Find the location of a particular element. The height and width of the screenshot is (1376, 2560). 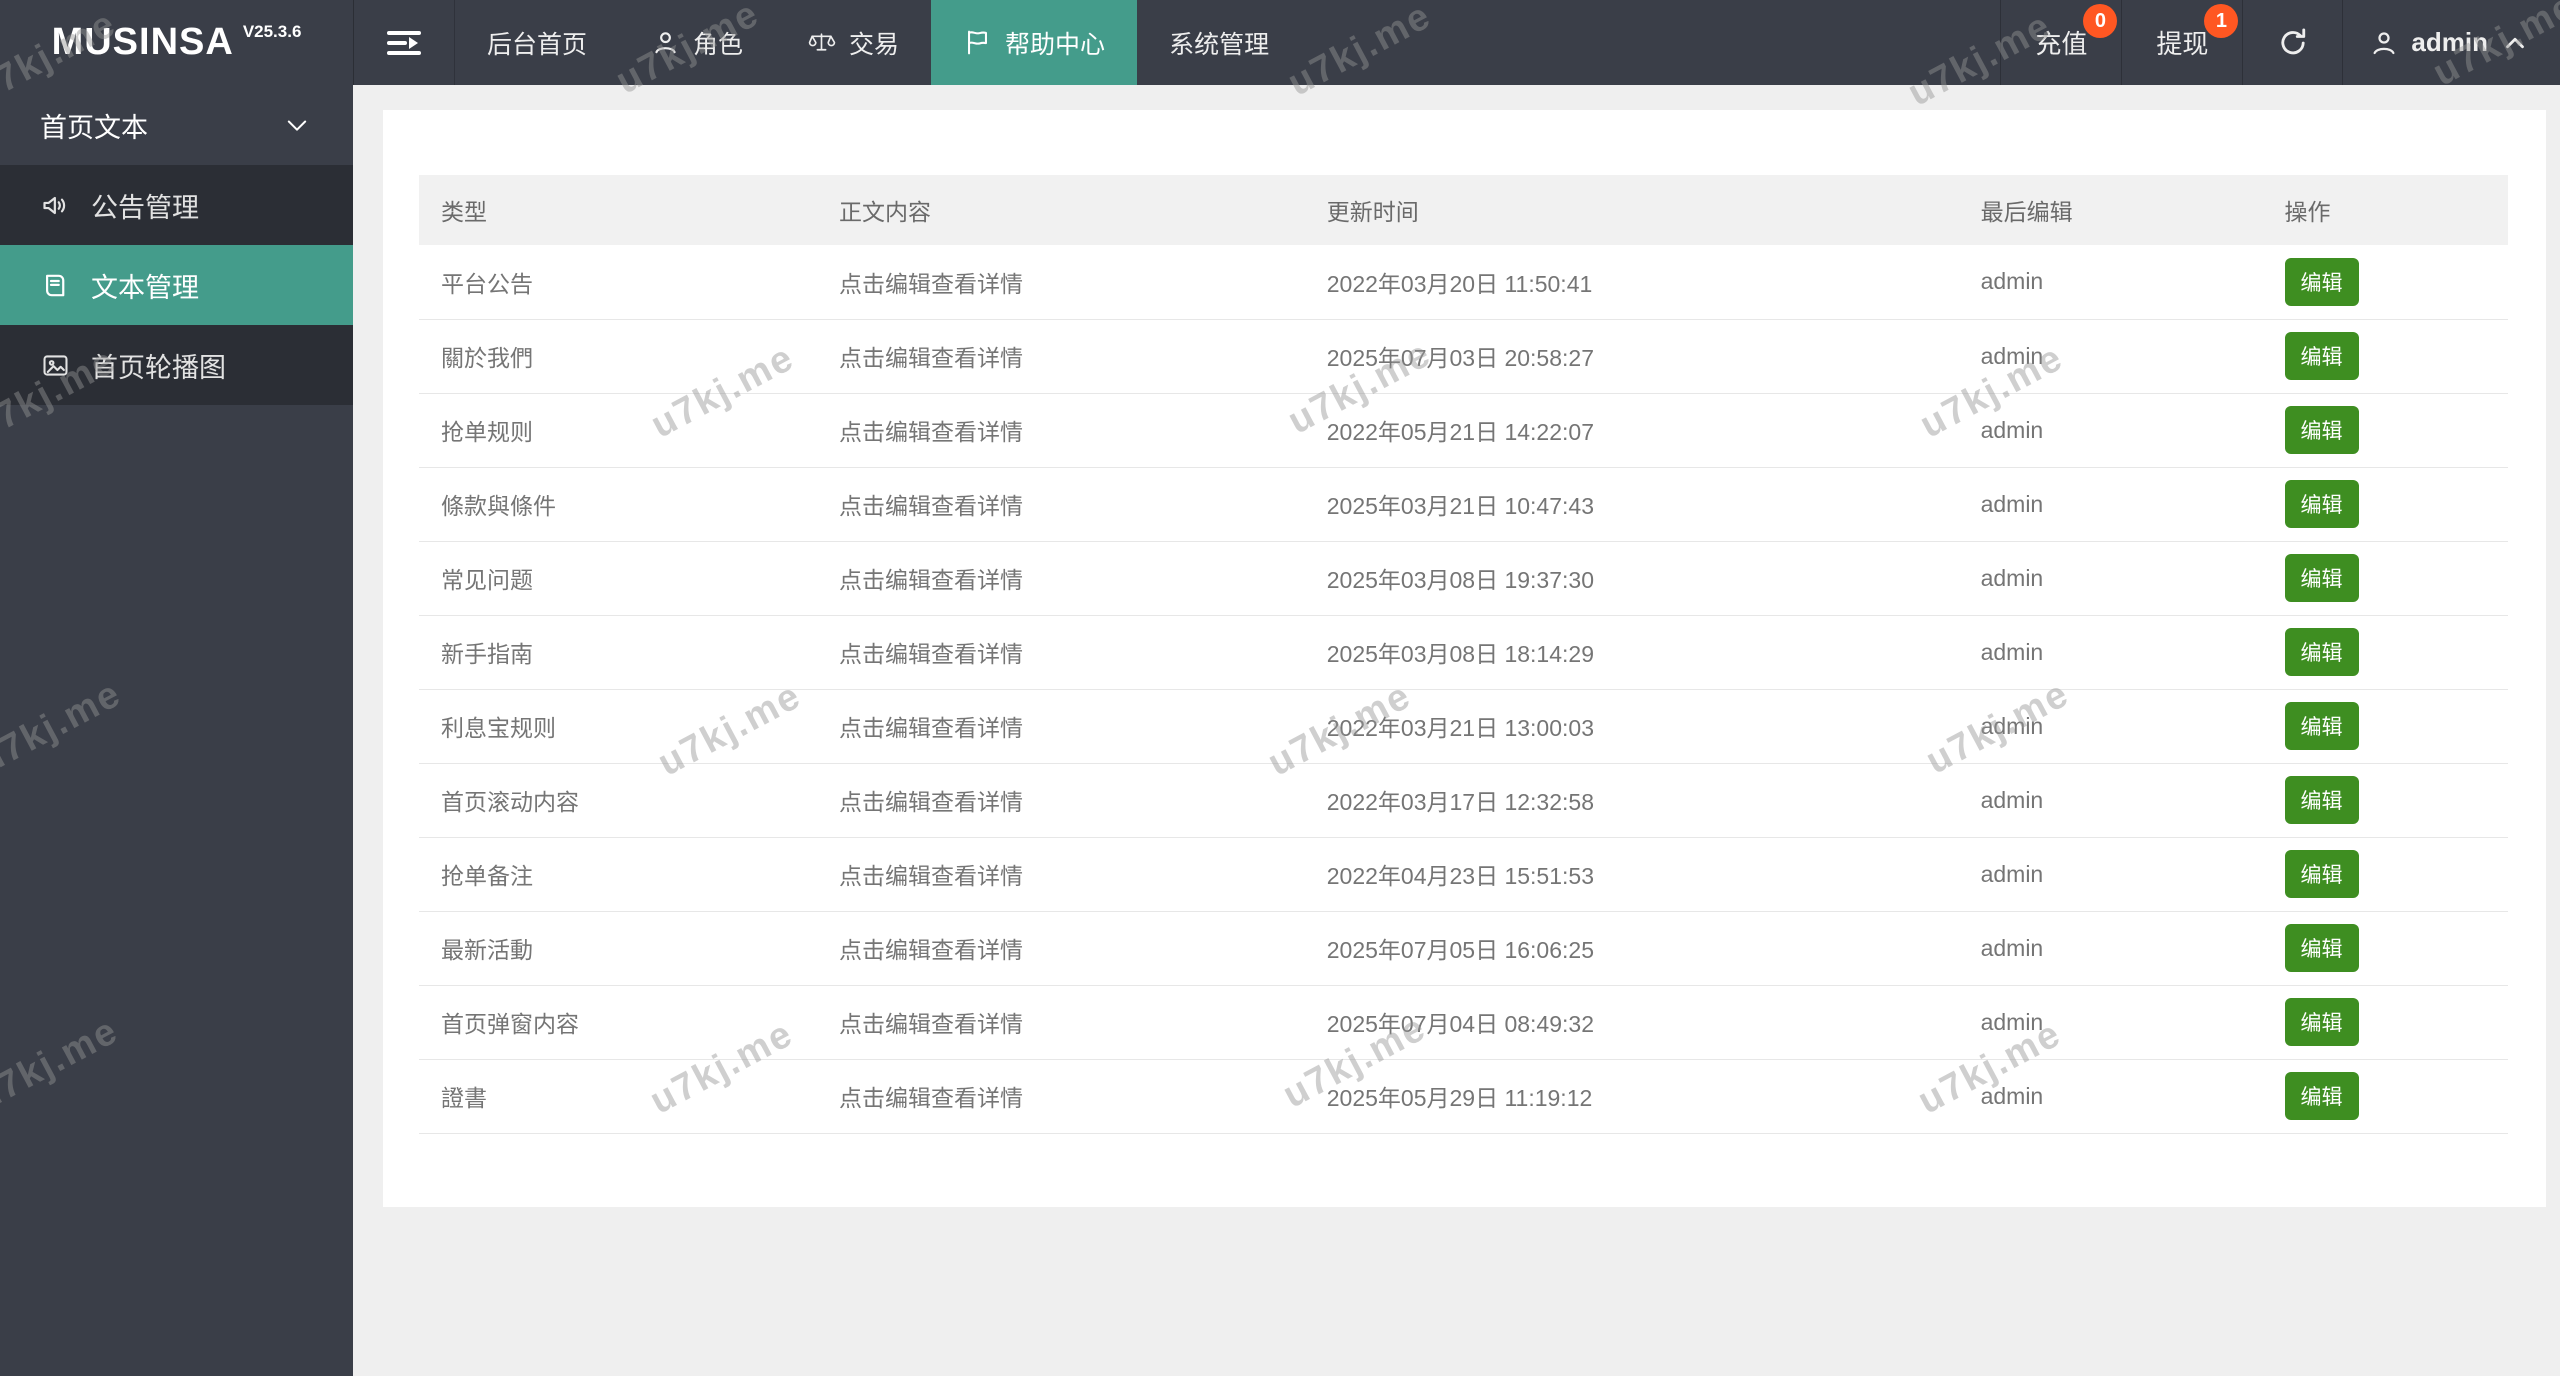

brand-name: MUSINSA is located at coordinates (142, 42).